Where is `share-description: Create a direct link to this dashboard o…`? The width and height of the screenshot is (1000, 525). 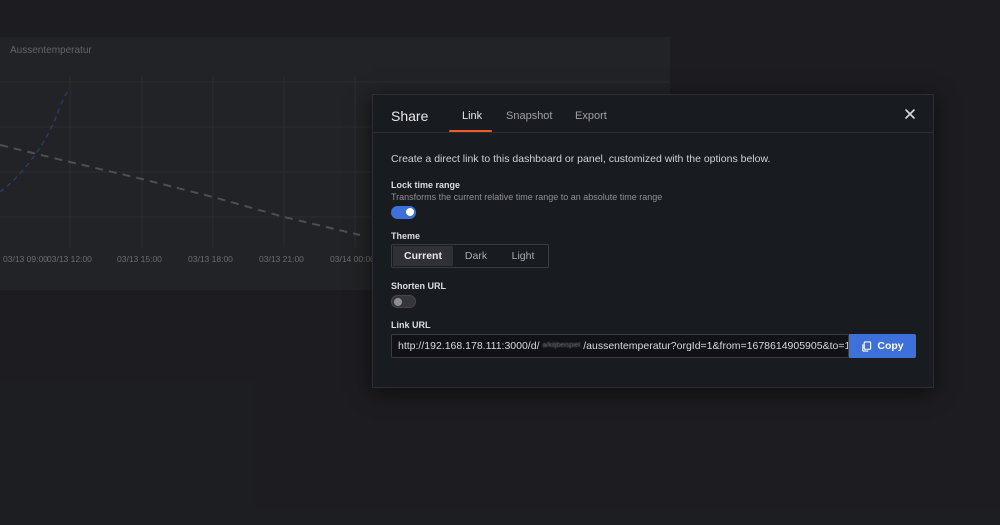
share-description: Create a direct link to this dashboard o… is located at coordinates (581, 159).